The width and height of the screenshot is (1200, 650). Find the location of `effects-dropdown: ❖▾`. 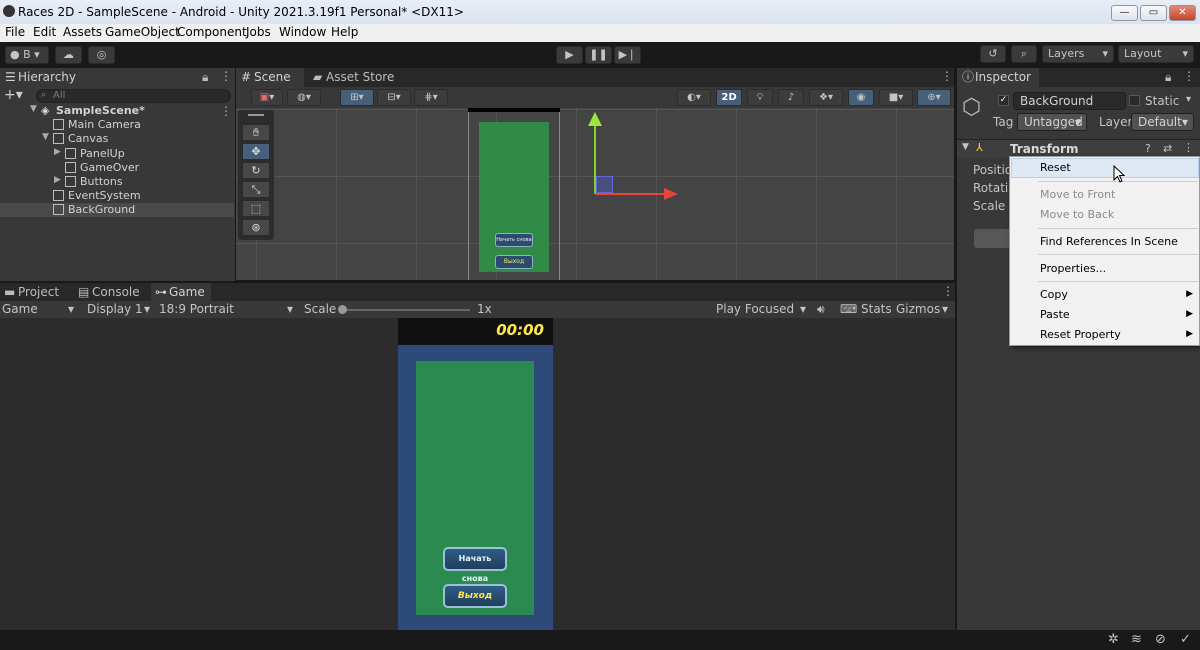

effects-dropdown: ❖▾ is located at coordinates (826, 97).